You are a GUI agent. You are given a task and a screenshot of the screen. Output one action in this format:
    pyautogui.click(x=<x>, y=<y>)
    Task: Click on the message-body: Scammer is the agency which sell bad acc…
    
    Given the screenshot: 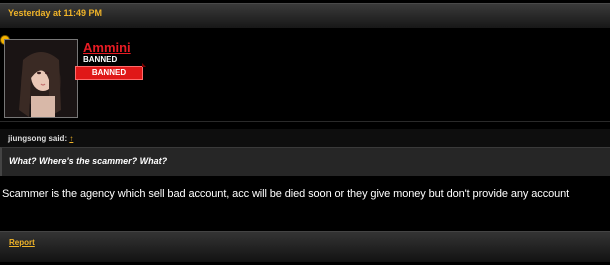 What is the action you would take?
    pyautogui.click(x=286, y=194)
    